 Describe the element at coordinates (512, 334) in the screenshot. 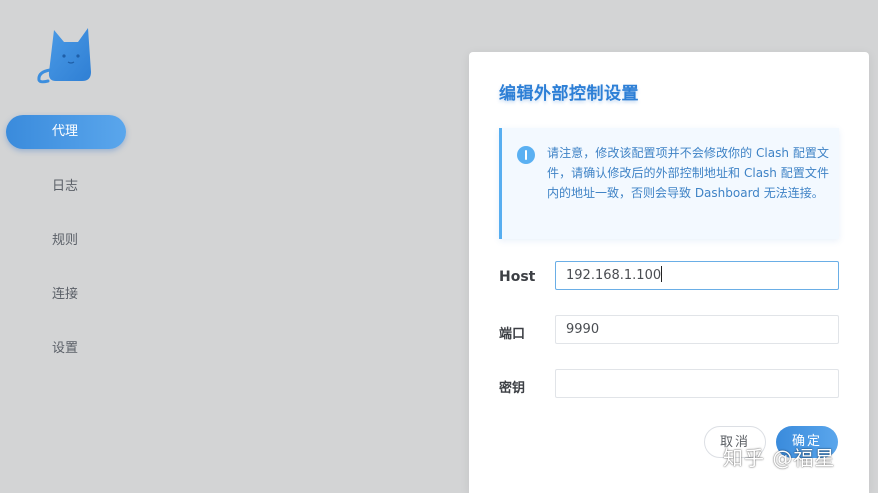

I see `port-label: 端口` at that location.